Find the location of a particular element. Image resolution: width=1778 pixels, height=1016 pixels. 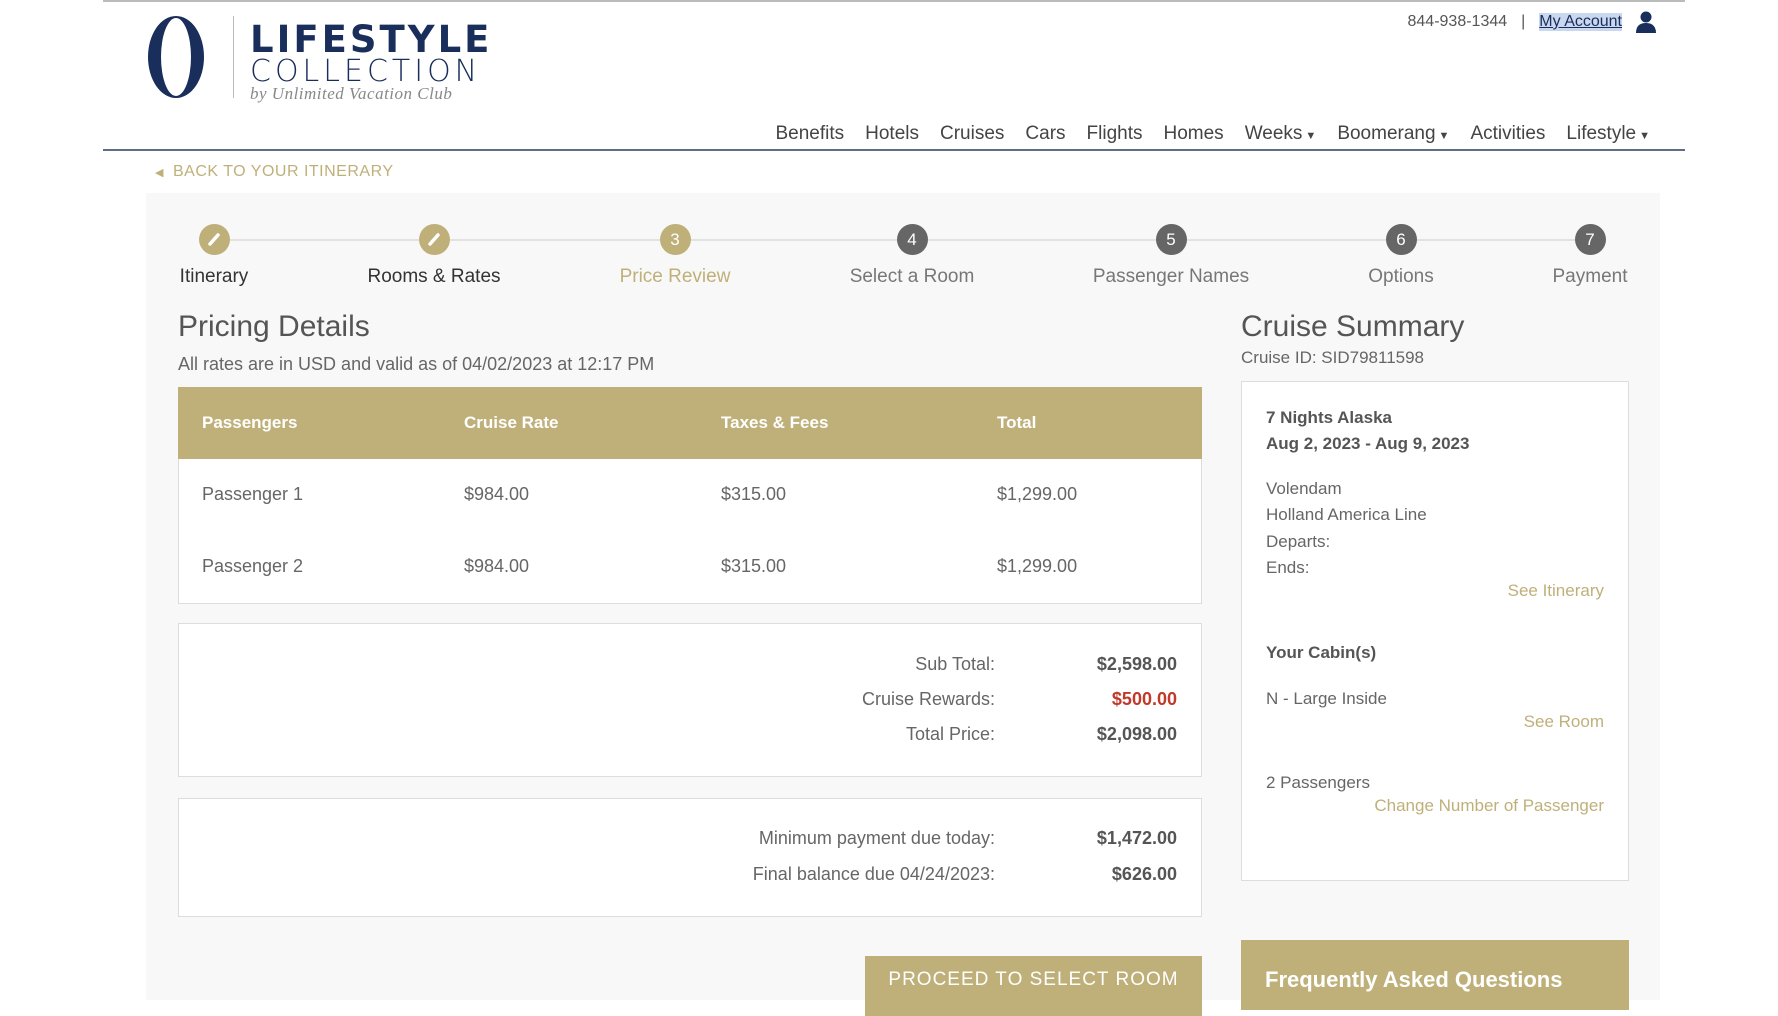

total-value: $2,098.00 is located at coordinates (1136, 734).